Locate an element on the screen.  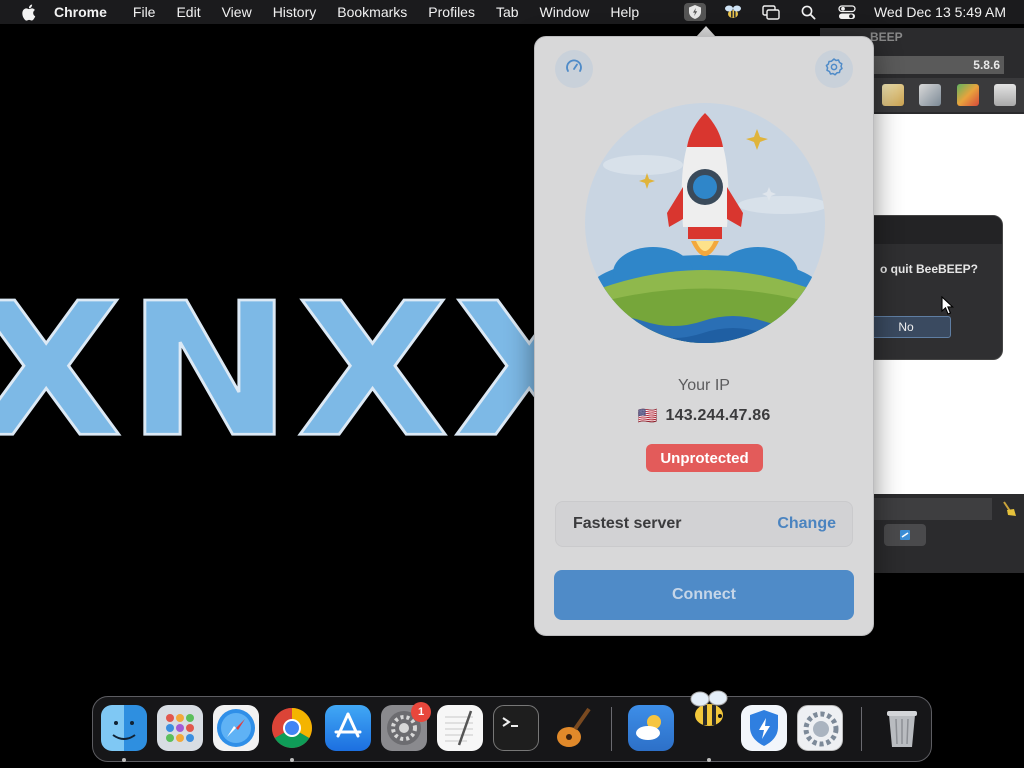
update-count-badge: 1 is located at coordinates (421, 712).